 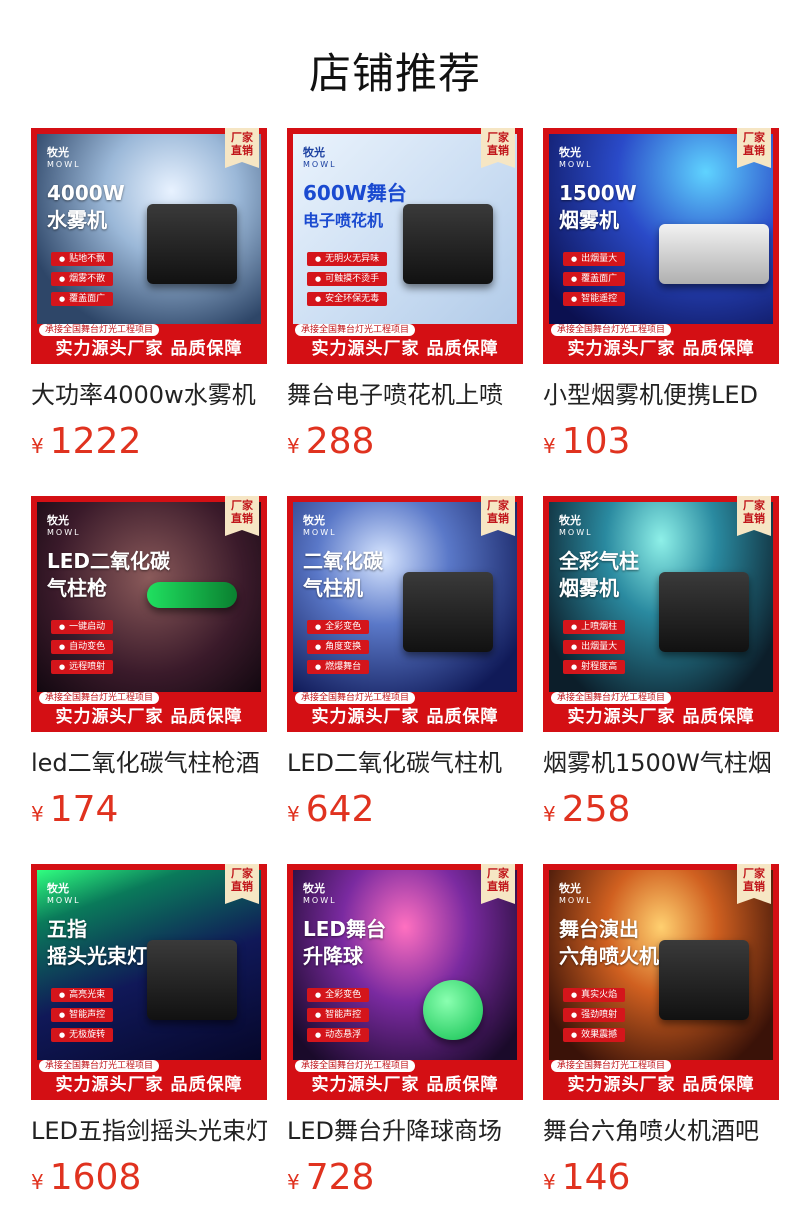 I want to click on headline-line-1: 五指, so click(x=67, y=929).